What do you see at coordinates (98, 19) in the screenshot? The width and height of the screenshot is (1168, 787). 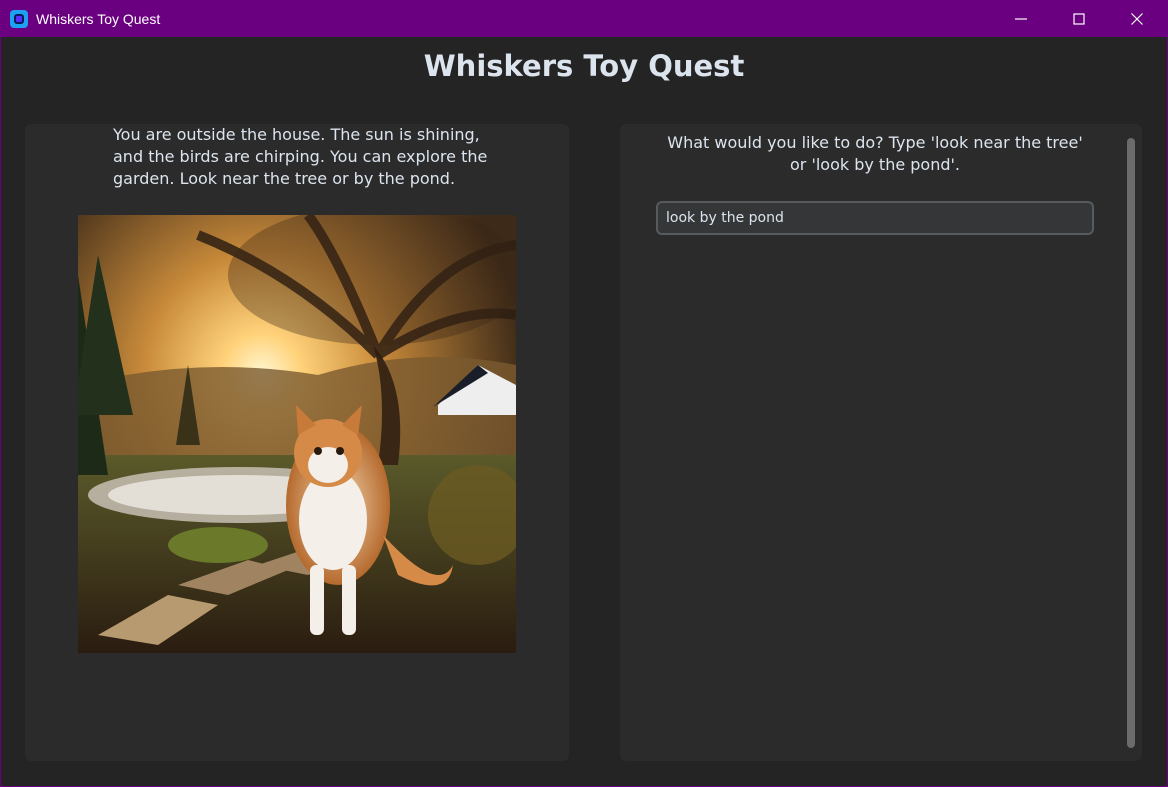 I see `window-title: Whiskers Toy Quest` at bounding box center [98, 19].